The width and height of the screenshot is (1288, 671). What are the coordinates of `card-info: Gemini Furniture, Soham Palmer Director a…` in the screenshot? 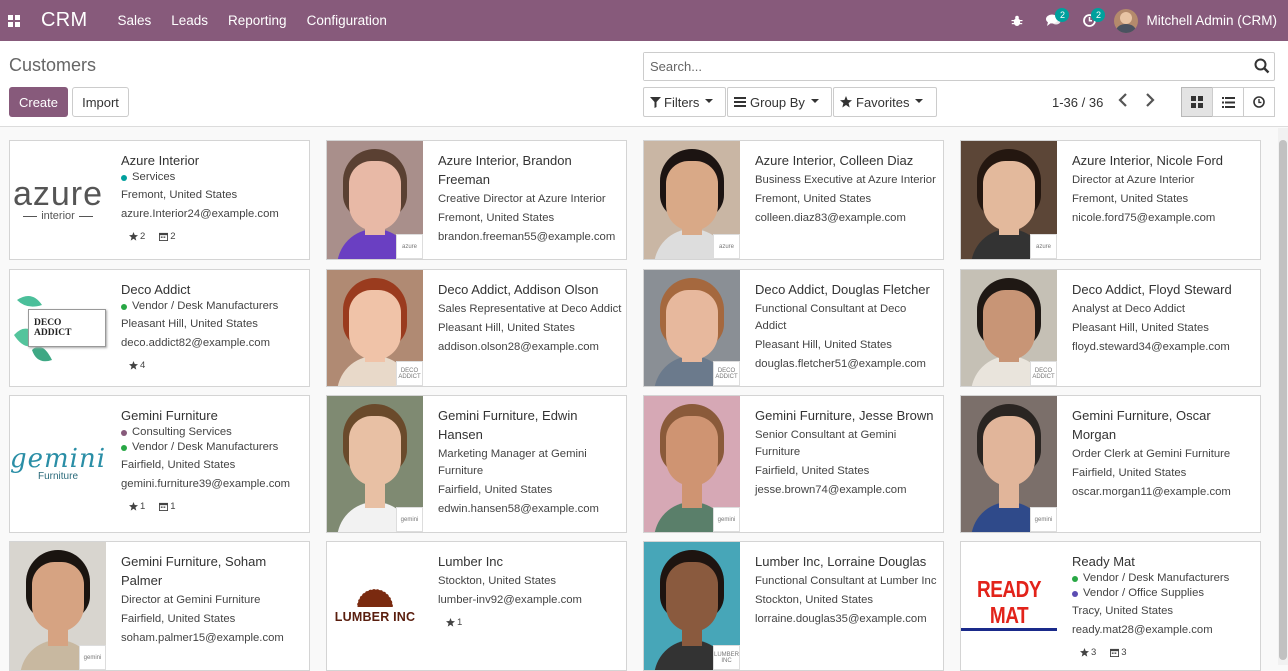 It's located at (213, 599).